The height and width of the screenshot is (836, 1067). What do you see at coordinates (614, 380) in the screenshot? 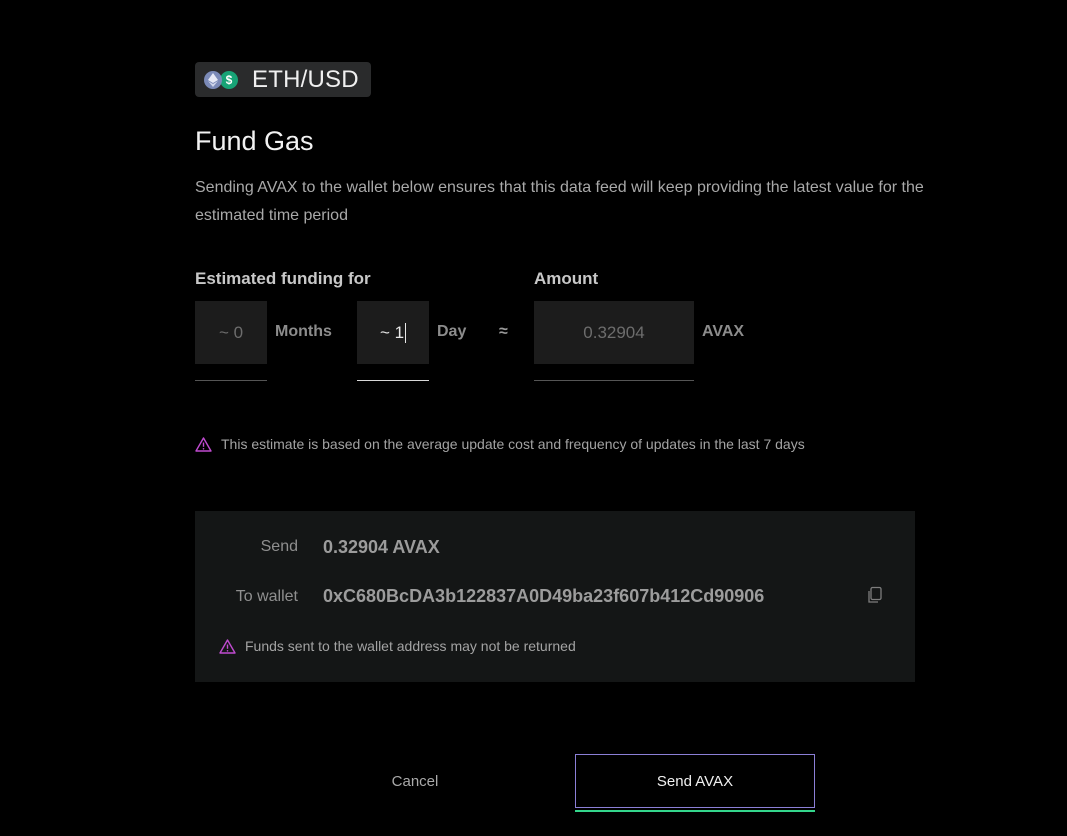
I see `amount-underline` at bounding box center [614, 380].